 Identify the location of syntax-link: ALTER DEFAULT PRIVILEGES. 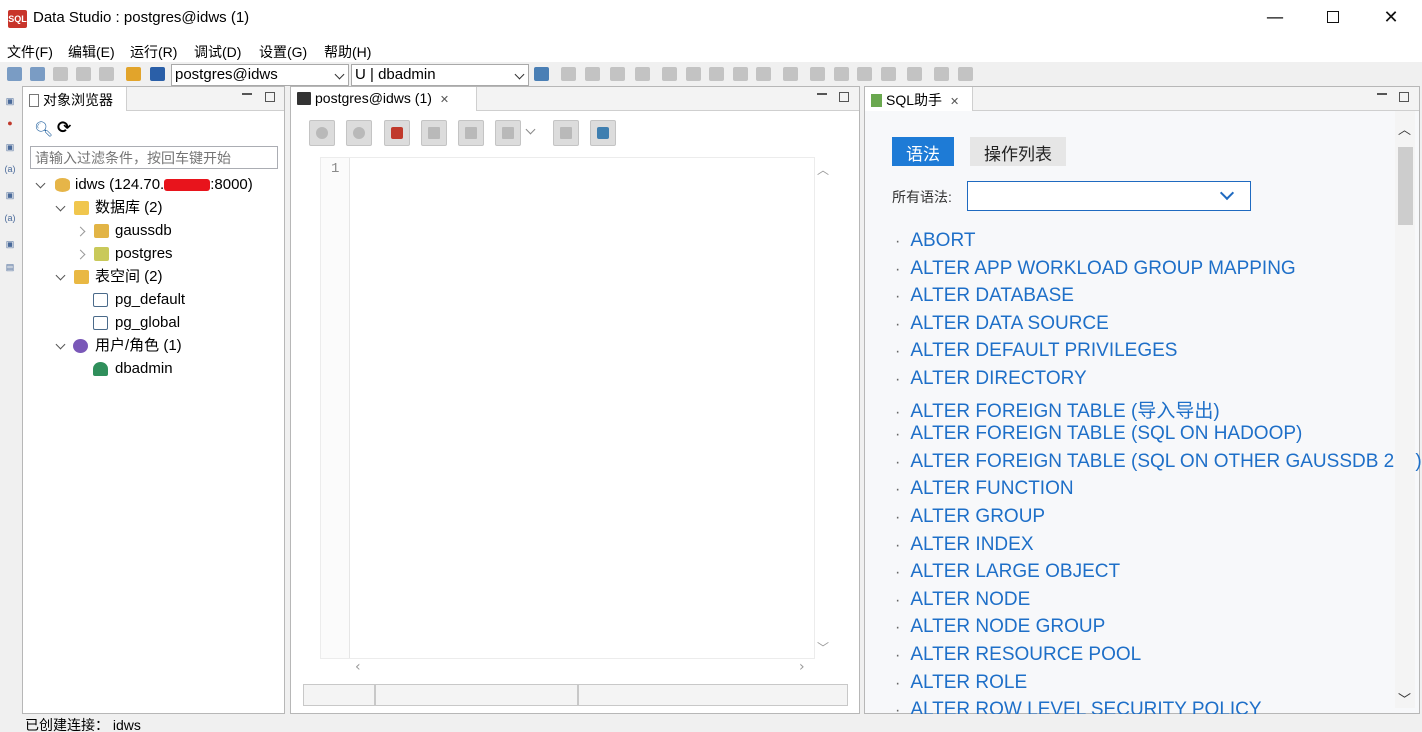
(1043, 350).